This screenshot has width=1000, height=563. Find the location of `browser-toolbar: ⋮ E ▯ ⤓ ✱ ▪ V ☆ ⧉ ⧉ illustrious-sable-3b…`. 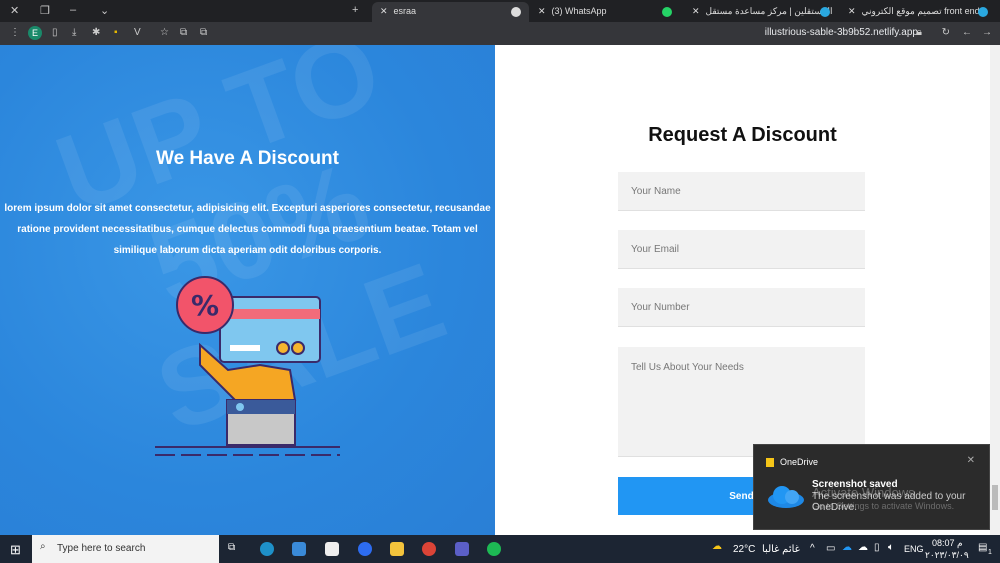

browser-toolbar: ⋮ E ▯ ⤓ ✱ ▪ V ☆ ⧉ ⧉ illustrious-sable-3b… is located at coordinates (500, 33).